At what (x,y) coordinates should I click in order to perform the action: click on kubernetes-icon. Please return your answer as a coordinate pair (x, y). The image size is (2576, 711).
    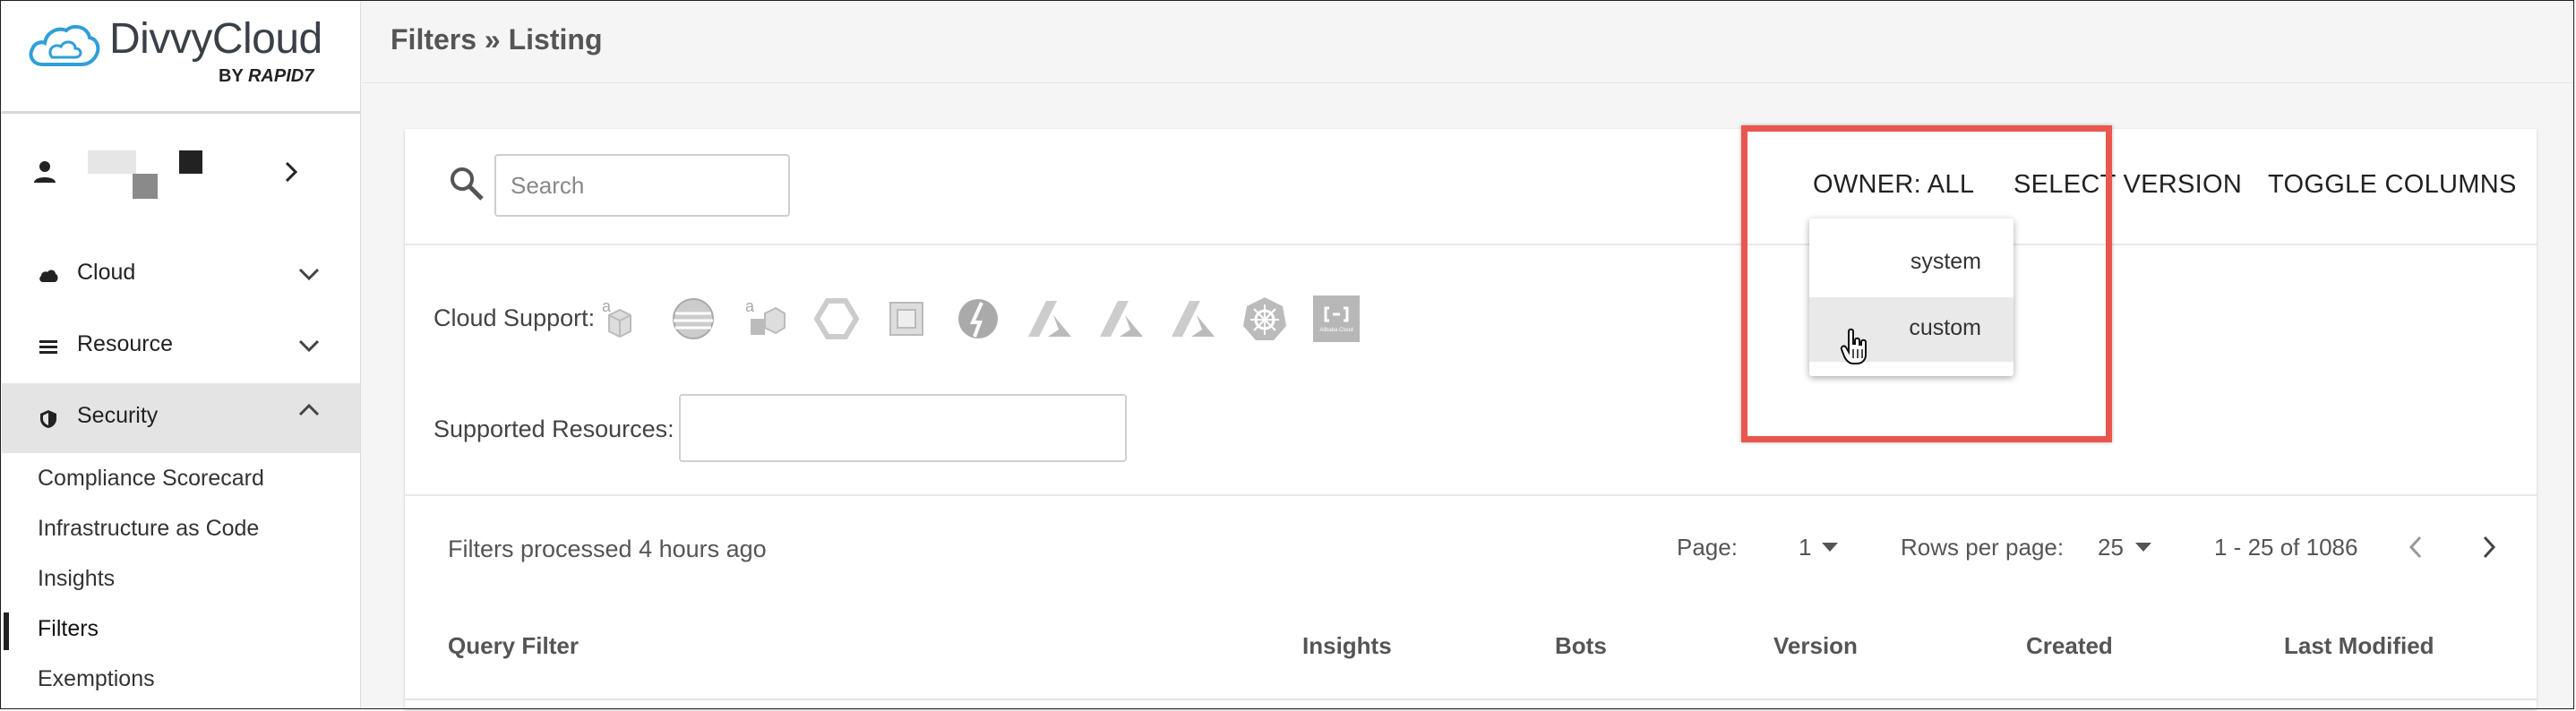
    Looking at the image, I should click on (1264, 319).